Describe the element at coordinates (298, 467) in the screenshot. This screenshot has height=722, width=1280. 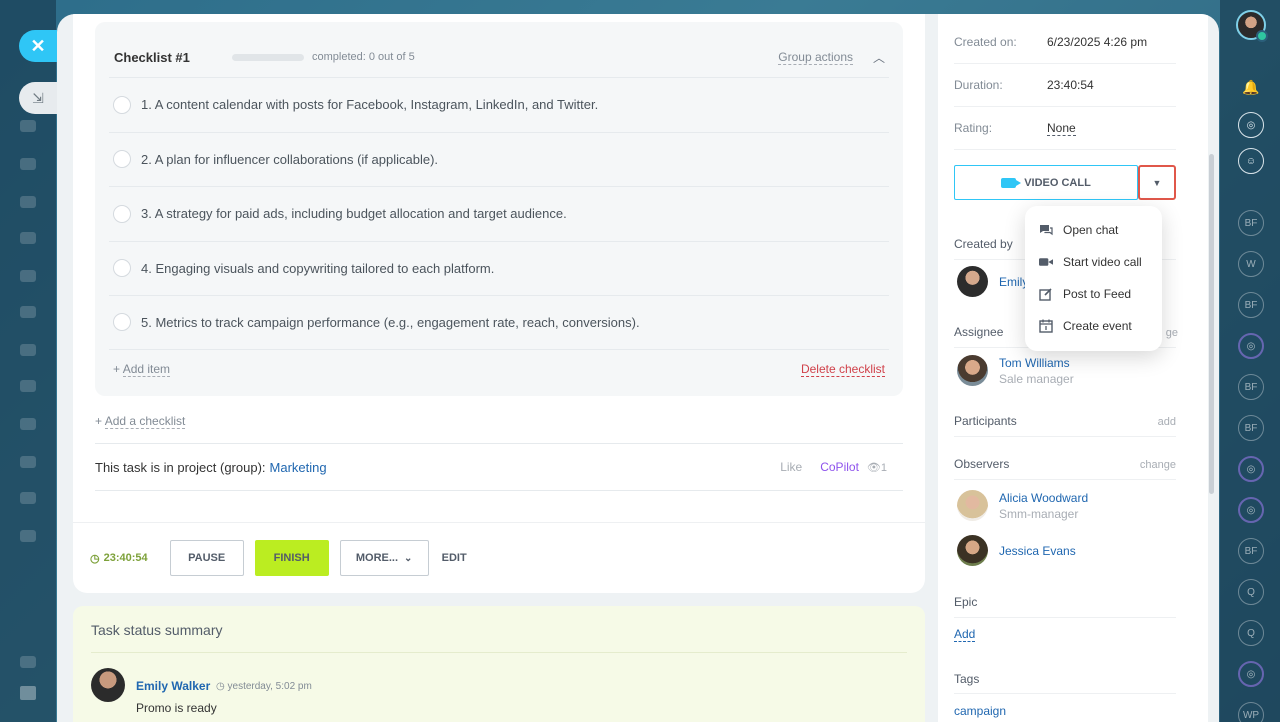
I see `project-link: Marketing` at that location.